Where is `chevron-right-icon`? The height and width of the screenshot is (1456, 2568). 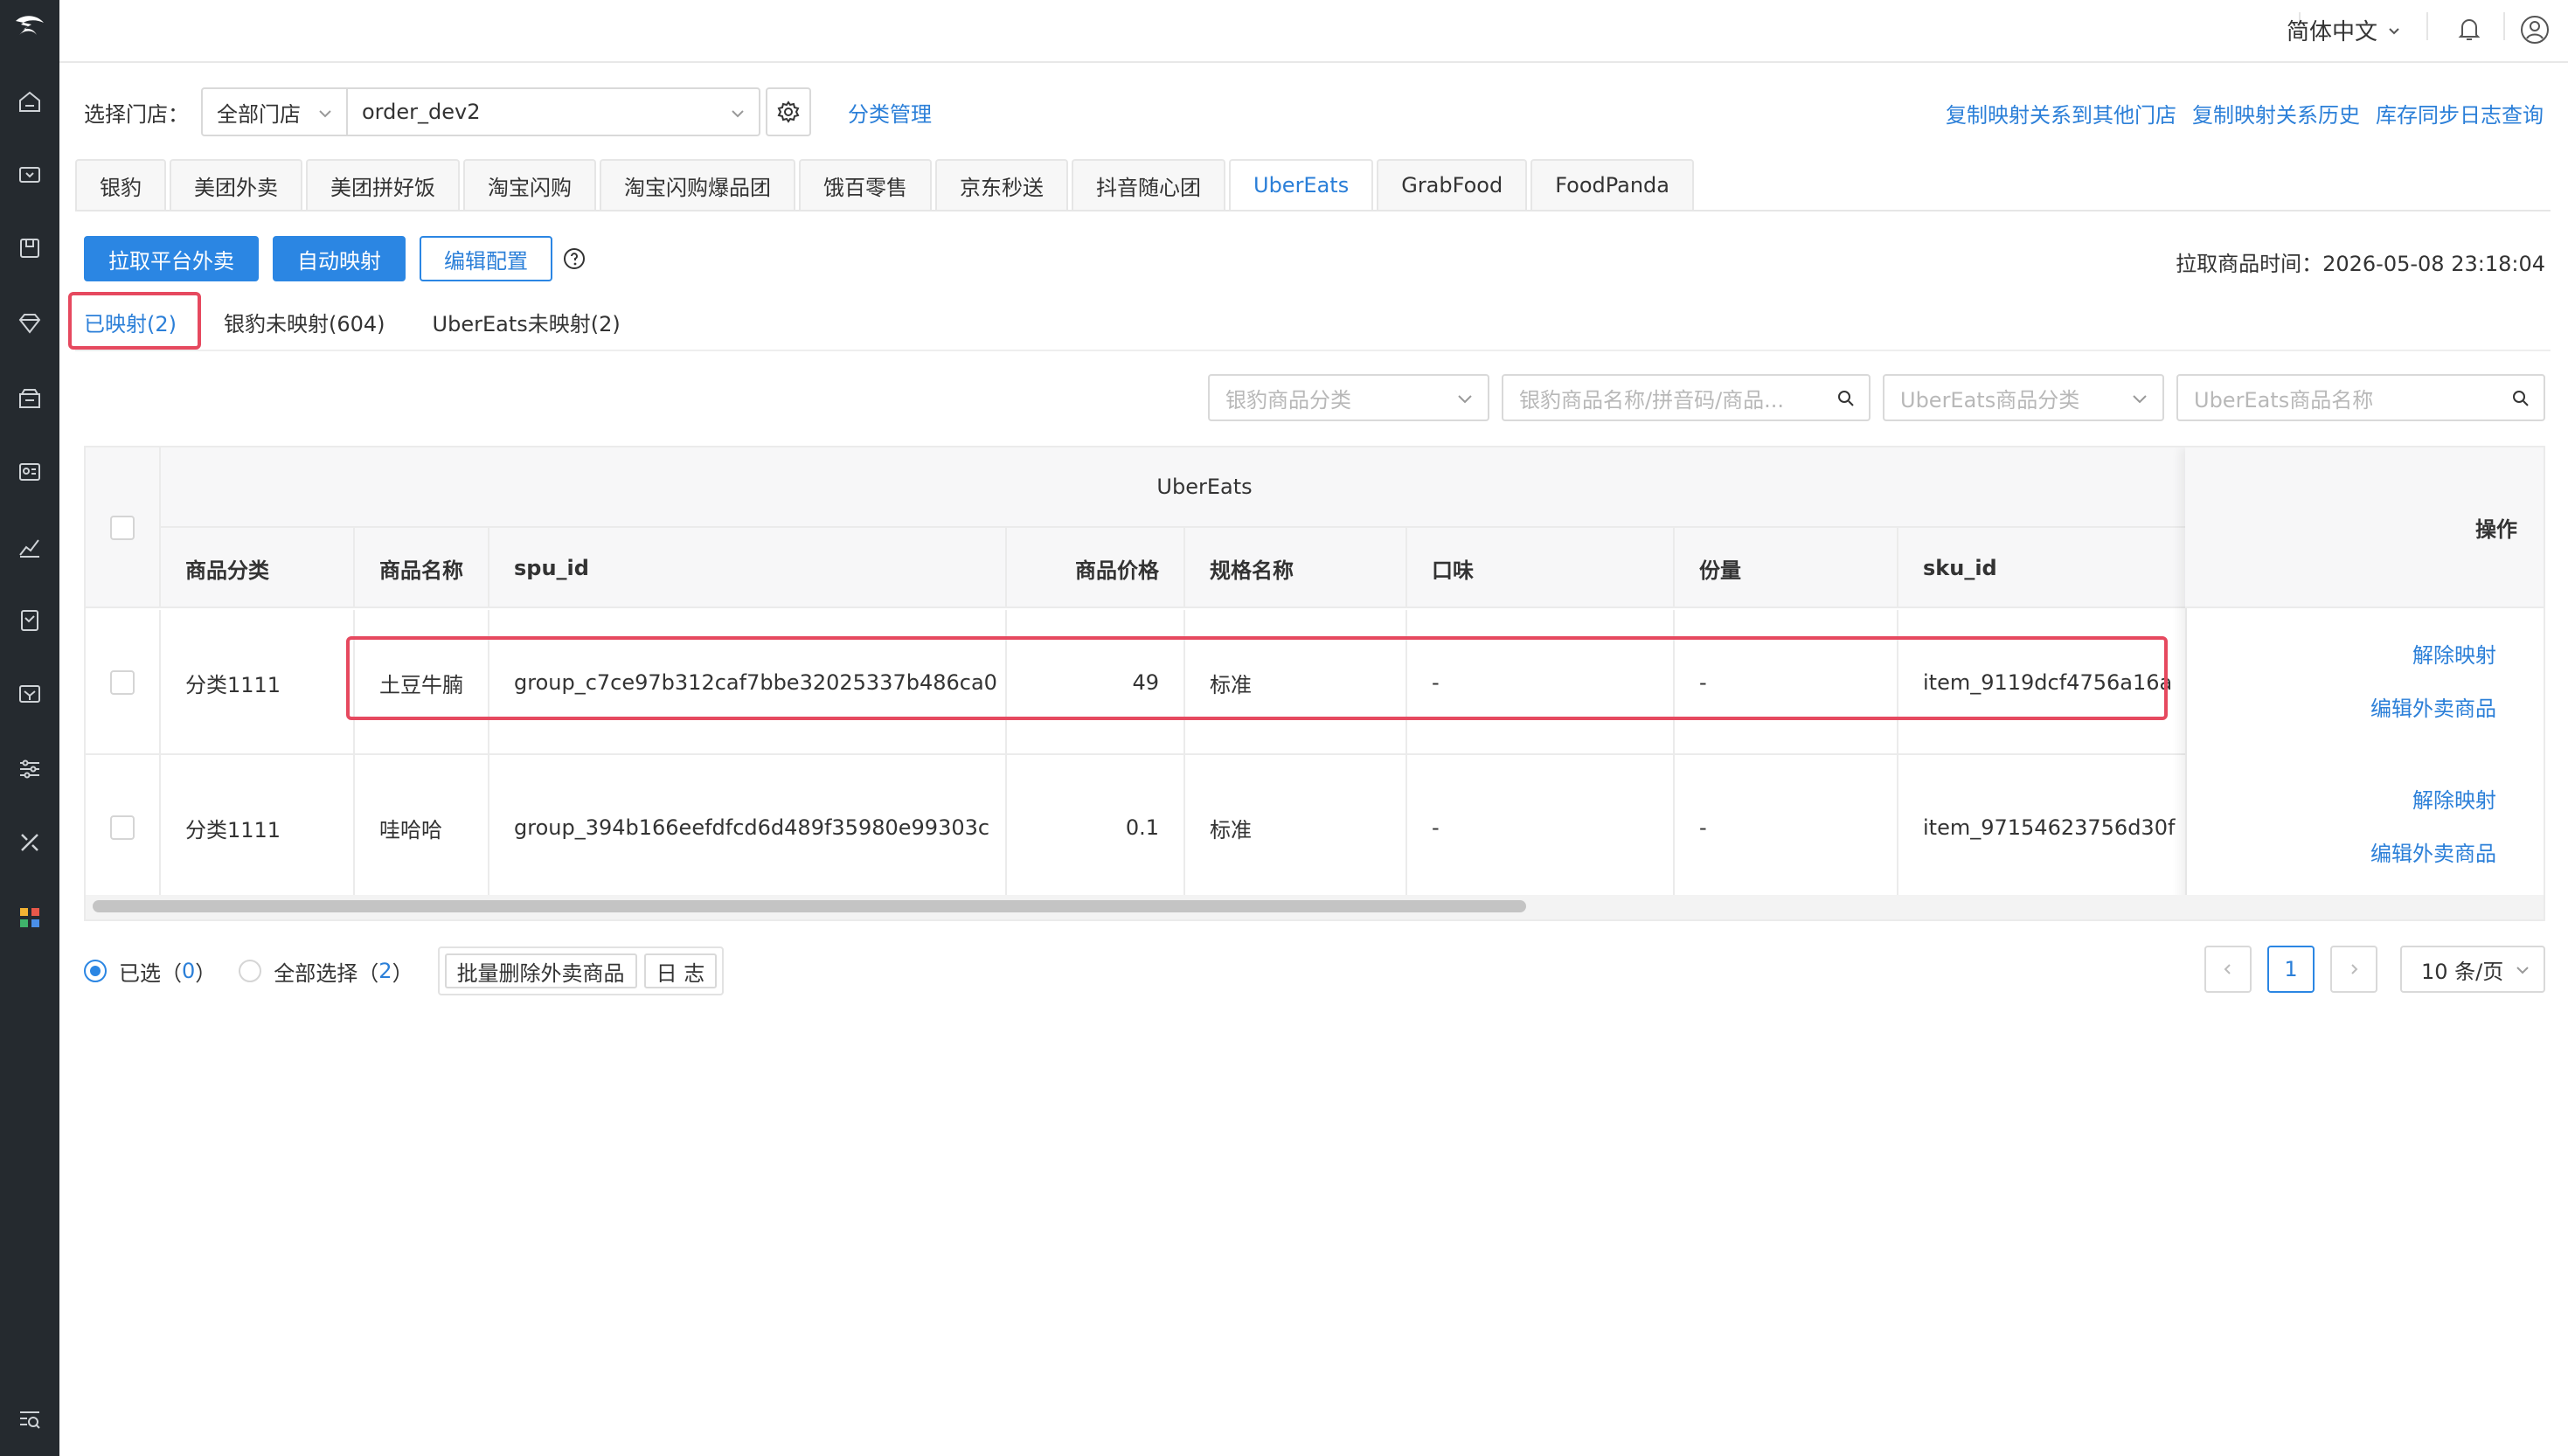
chevron-right-icon is located at coordinates (2354, 969).